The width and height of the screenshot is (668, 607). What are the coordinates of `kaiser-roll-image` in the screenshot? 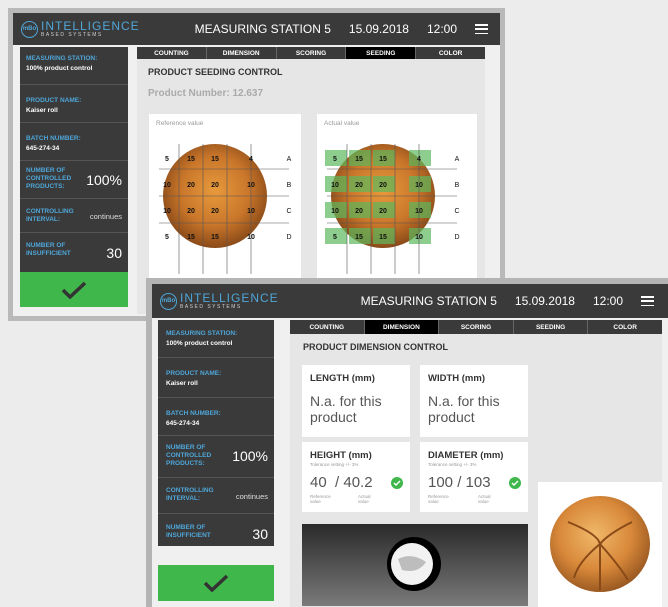 It's located at (600, 544).